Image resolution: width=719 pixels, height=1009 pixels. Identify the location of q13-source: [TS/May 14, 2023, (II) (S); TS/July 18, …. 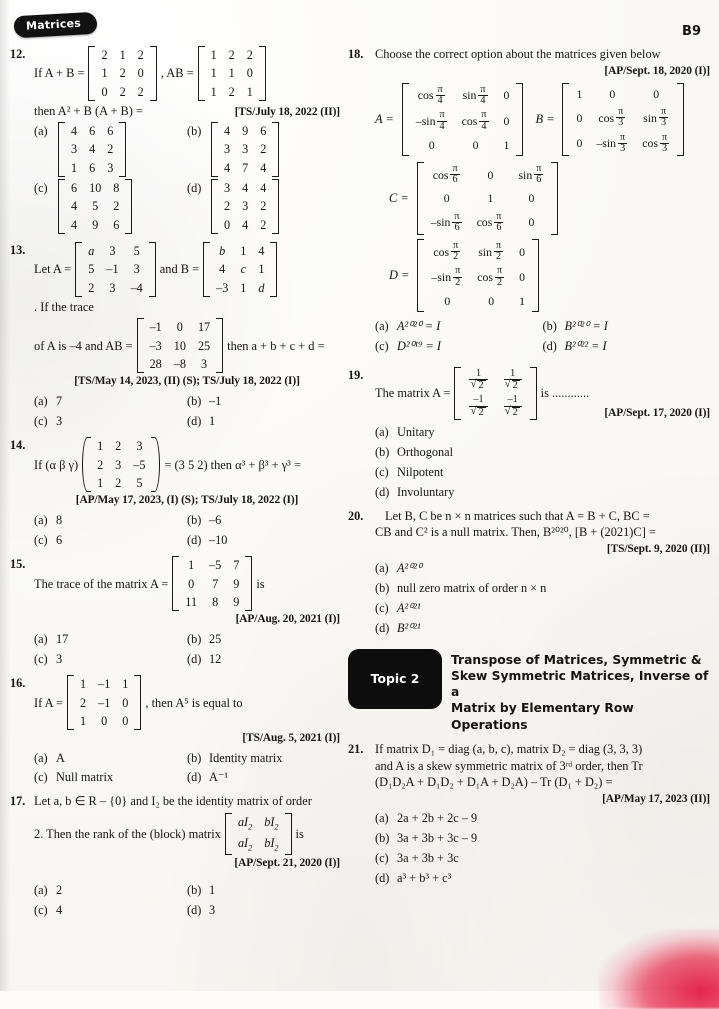
(187, 381).